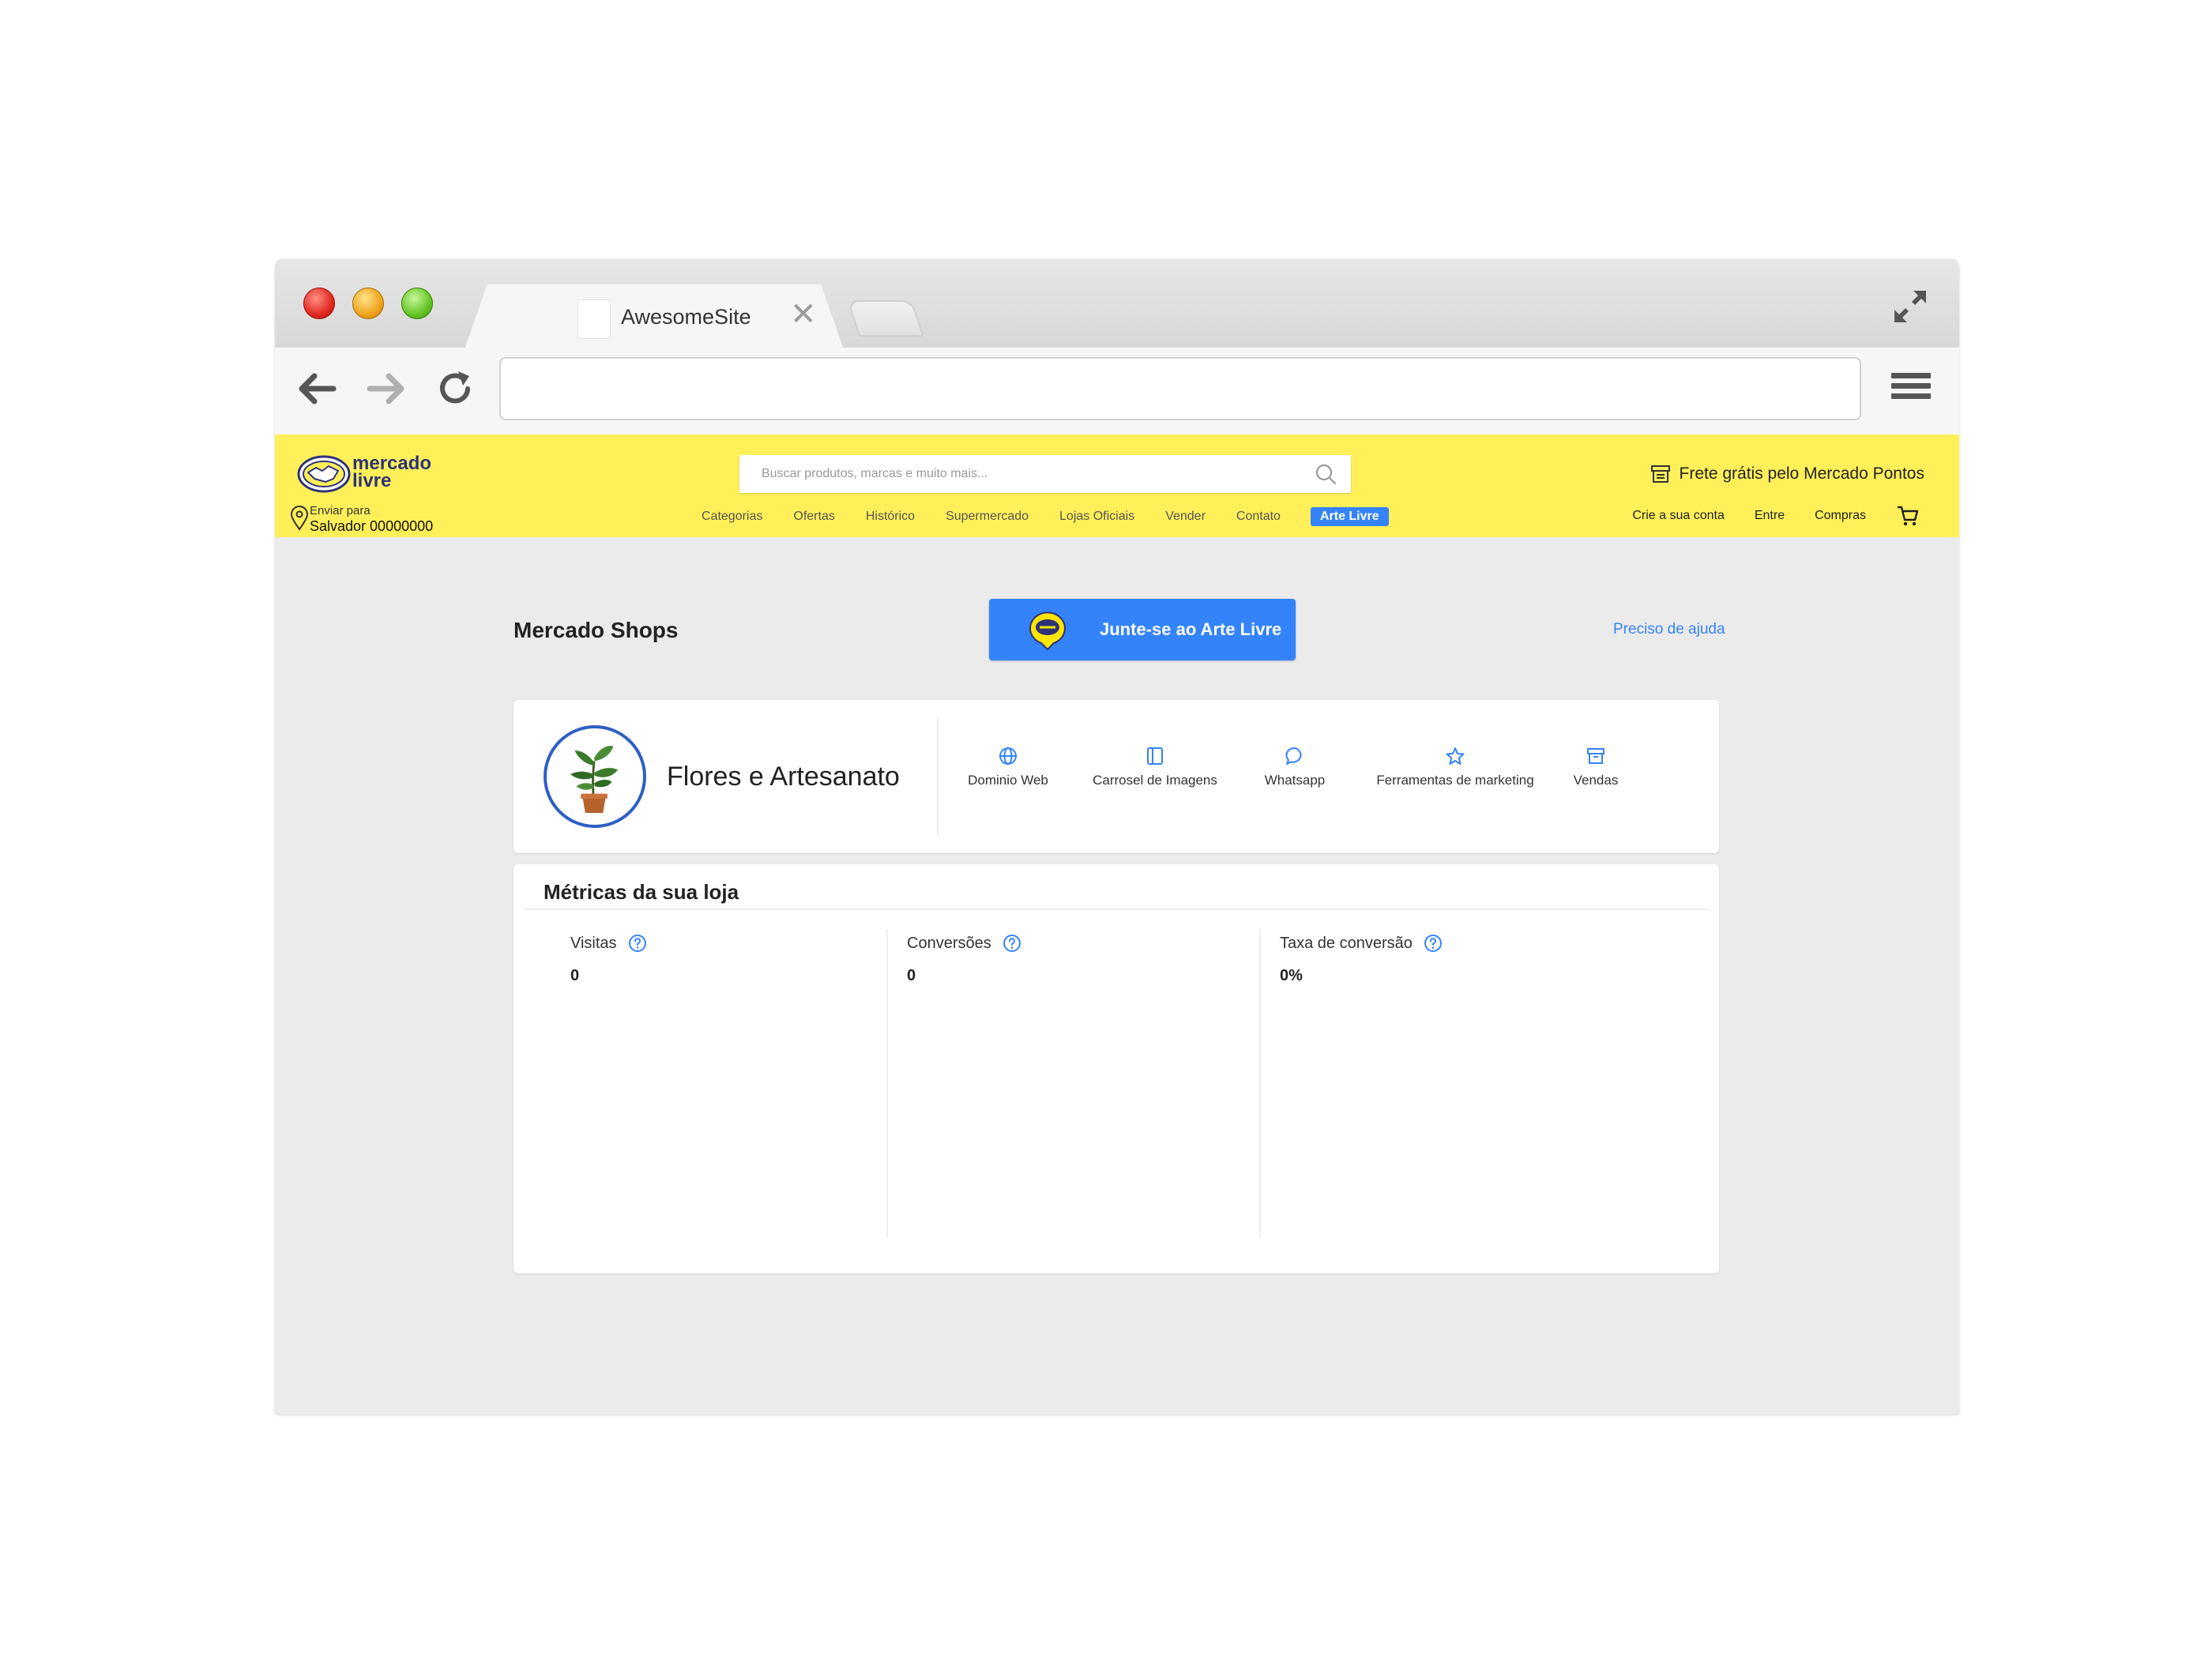 This screenshot has height=1659, width=2212. Describe the element at coordinates (1596, 781) in the screenshot. I see `tool-label: Vendas` at that location.